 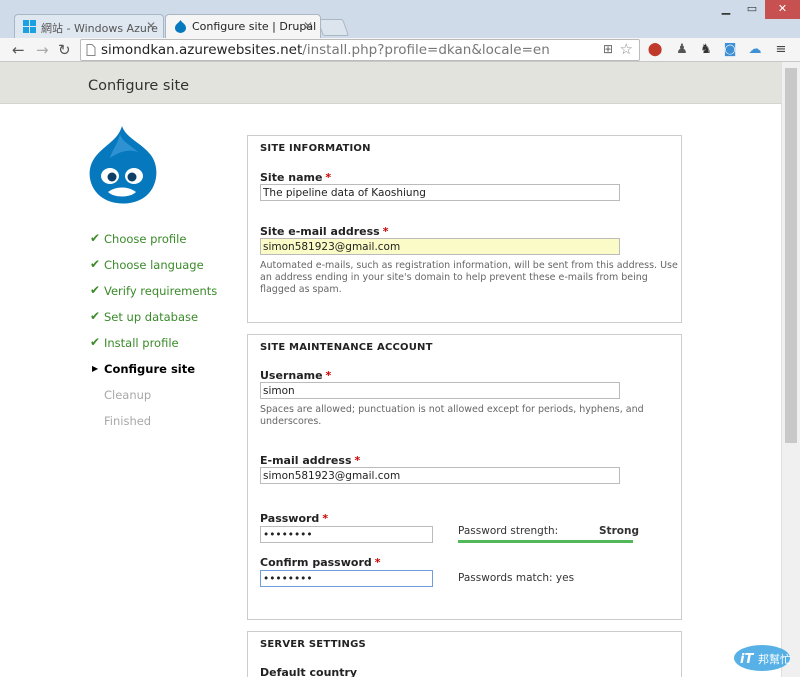 What do you see at coordinates (18, 50) in the screenshot?
I see `back-icon: ←` at bounding box center [18, 50].